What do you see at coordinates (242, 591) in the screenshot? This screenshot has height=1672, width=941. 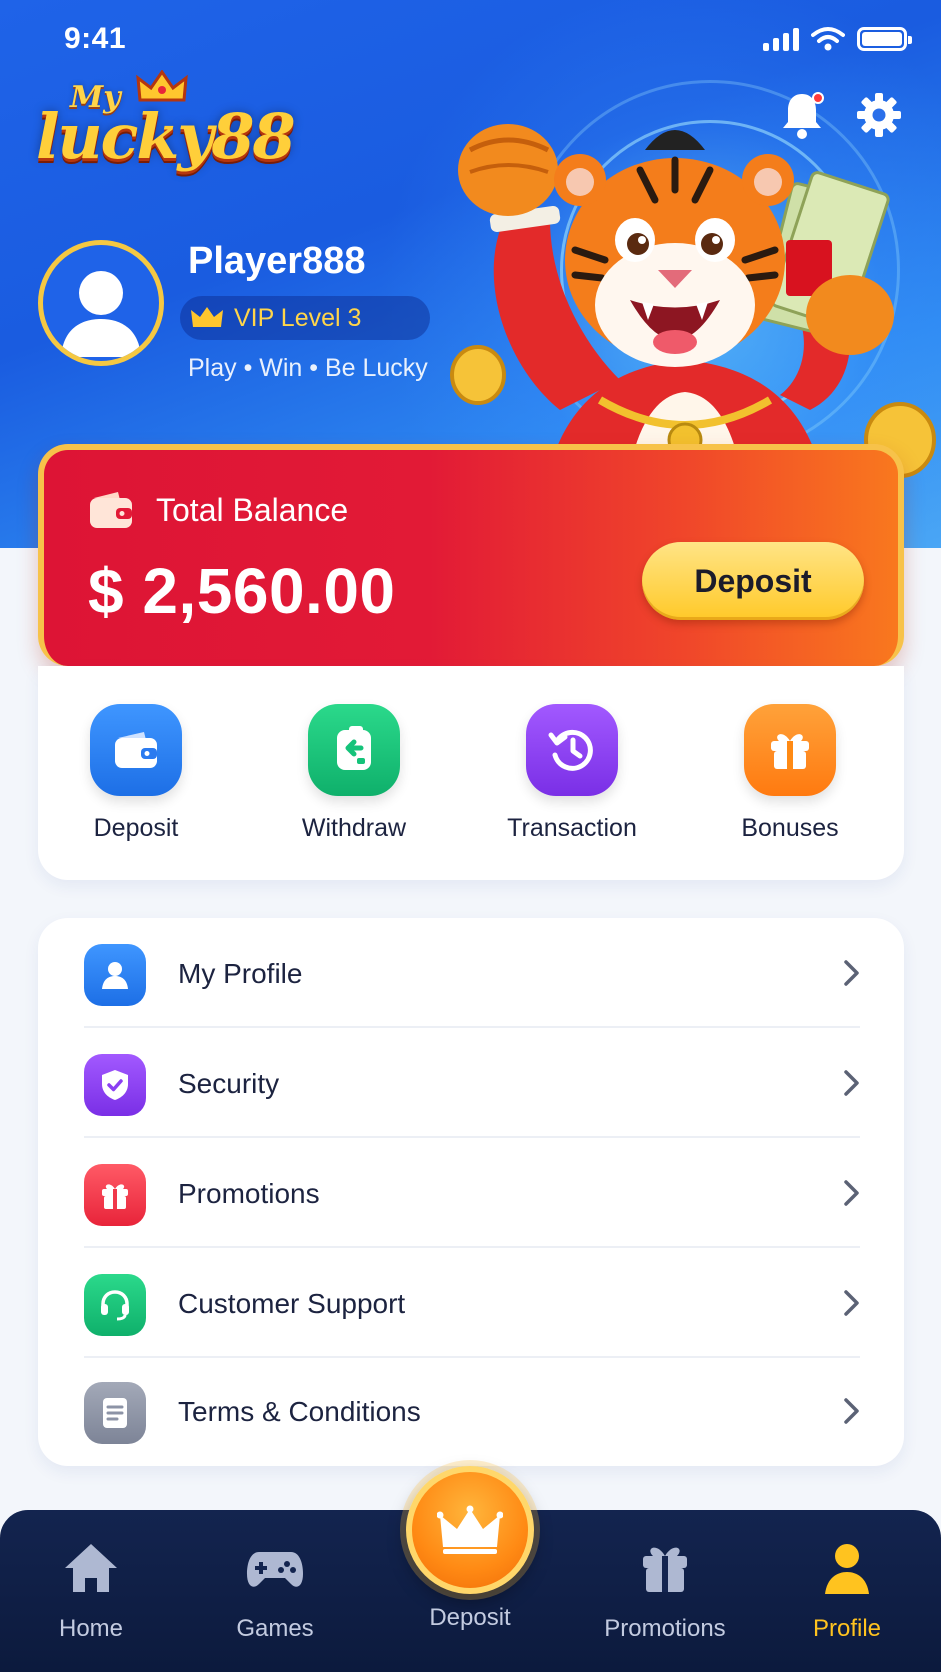 I see `balance-amount: $ 2,560.00` at bounding box center [242, 591].